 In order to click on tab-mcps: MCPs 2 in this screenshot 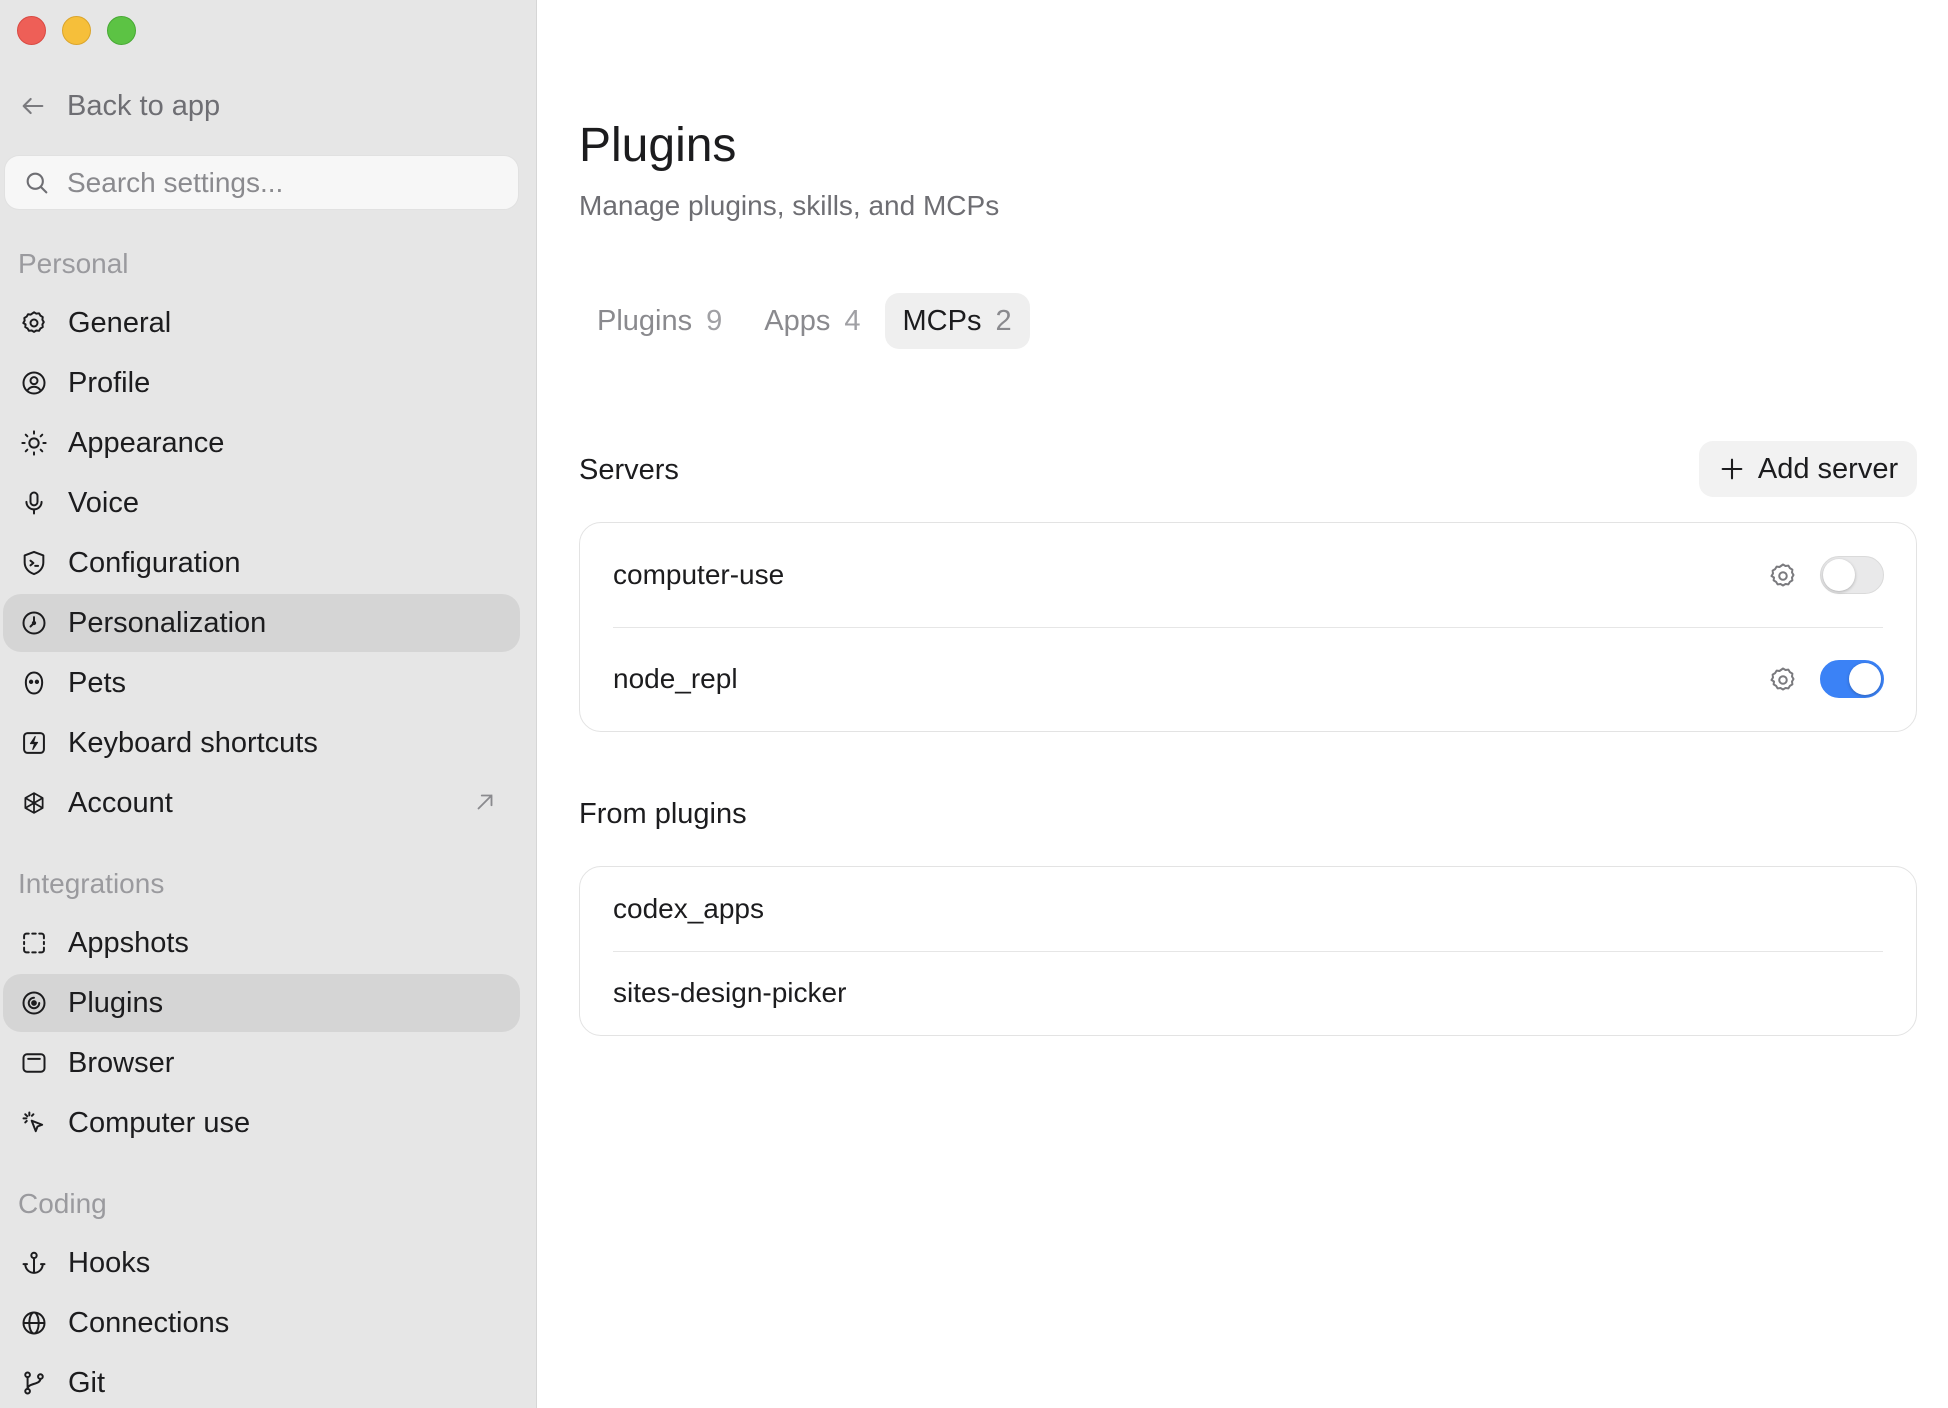, I will do `click(957, 321)`.